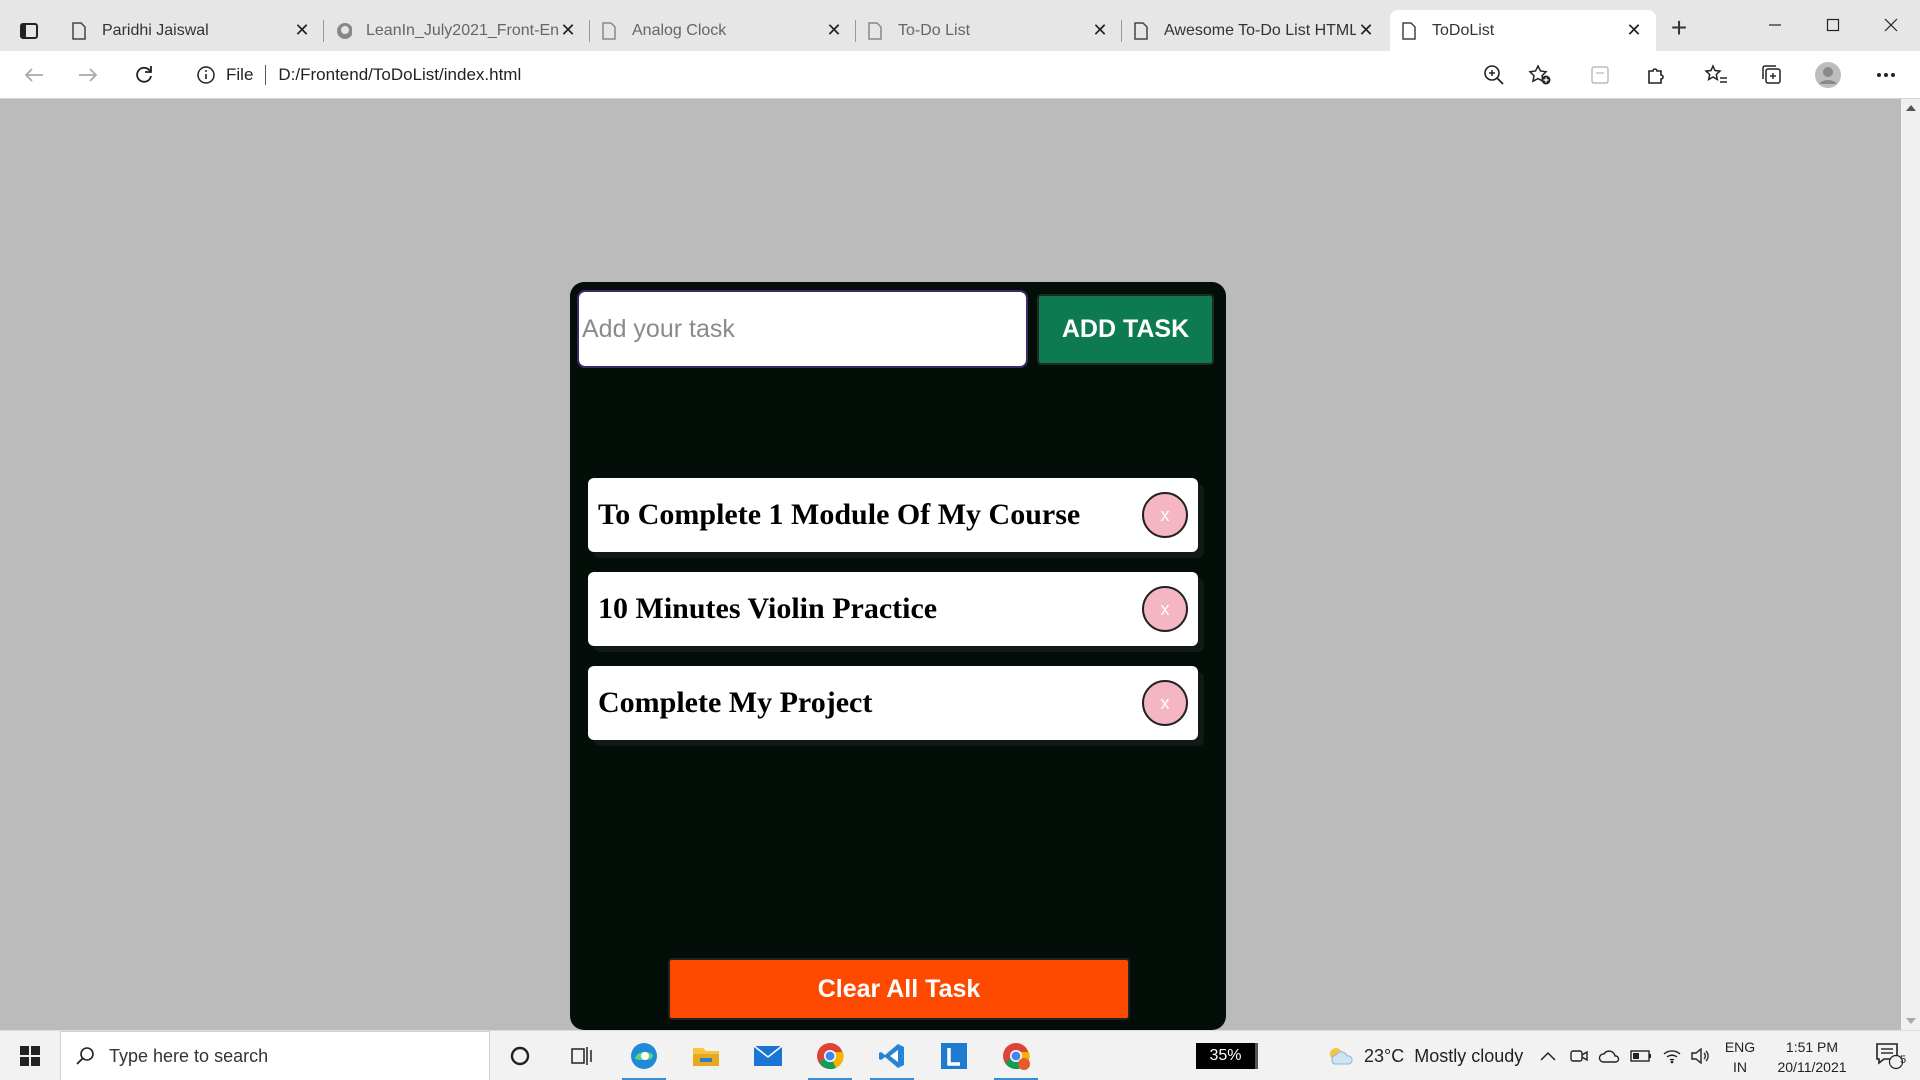 The height and width of the screenshot is (1080, 1920). I want to click on weather-condition: Mostly cloudy, so click(1469, 1055).